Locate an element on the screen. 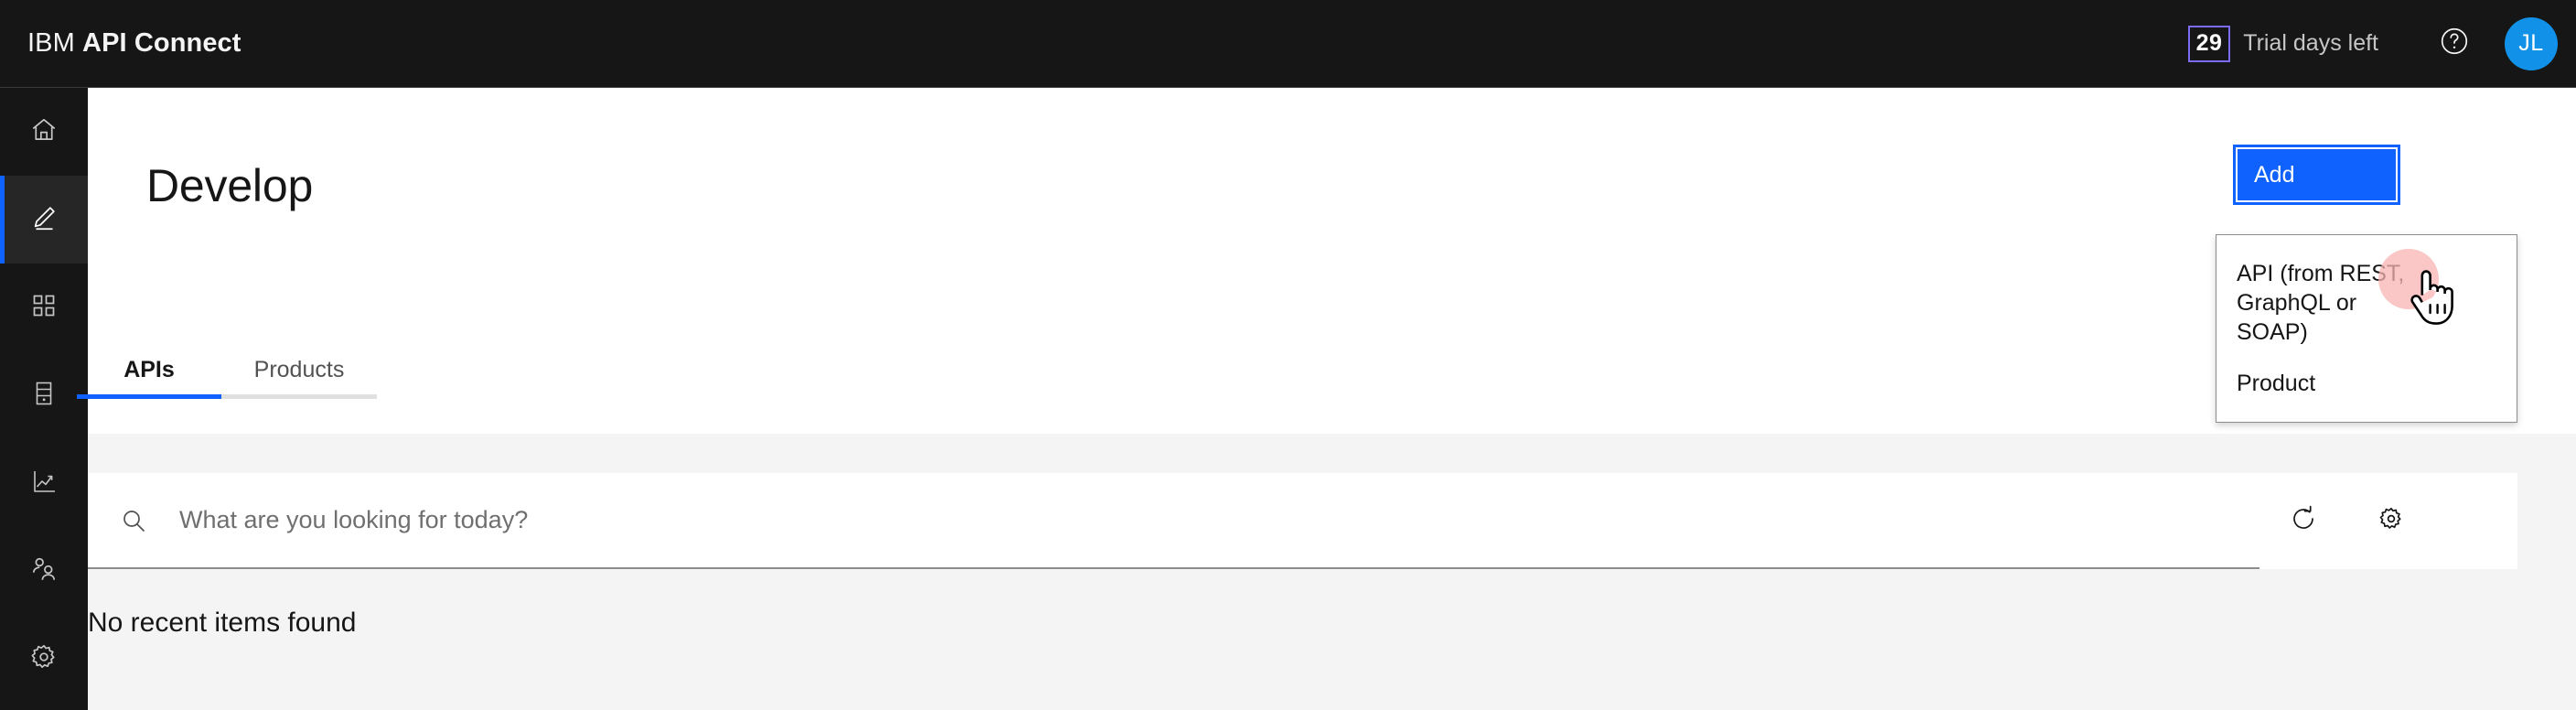 This screenshot has width=2576, height=710. help-circle-icon is located at coordinates (2454, 44).